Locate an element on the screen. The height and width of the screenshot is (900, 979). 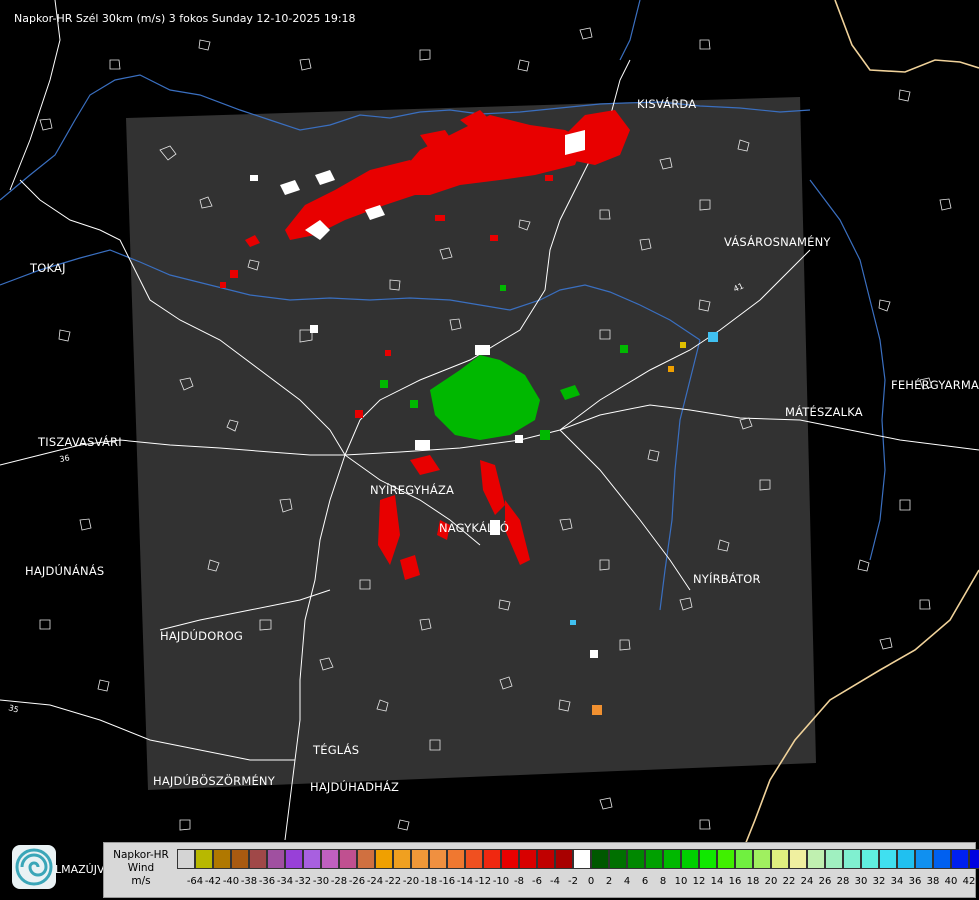
echo-orange is located at coordinates (597, 710).